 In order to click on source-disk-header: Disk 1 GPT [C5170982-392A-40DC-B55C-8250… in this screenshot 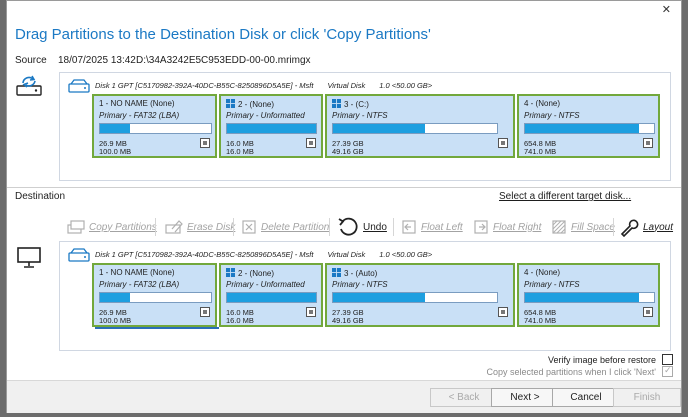, I will do `click(368, 86)`.